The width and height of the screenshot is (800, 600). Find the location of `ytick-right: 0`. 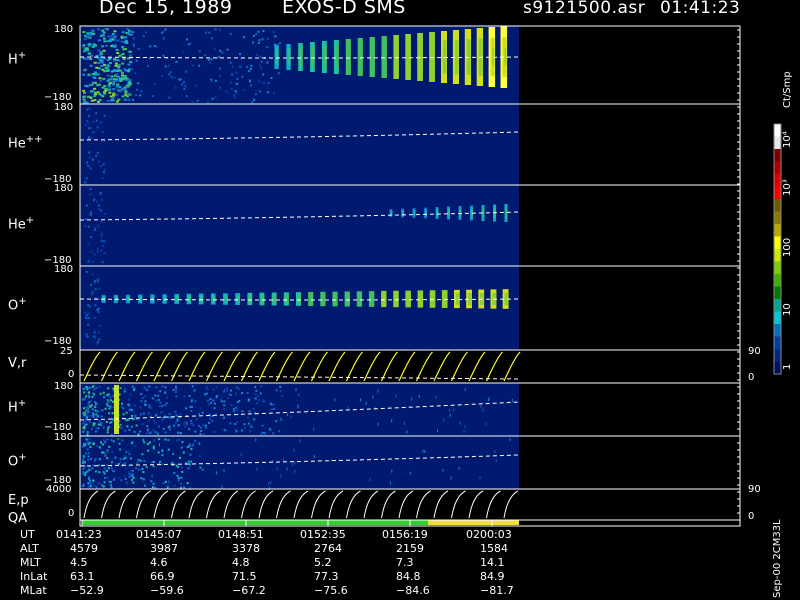

ytick-right: 0 is located at coordinates (751, 377).